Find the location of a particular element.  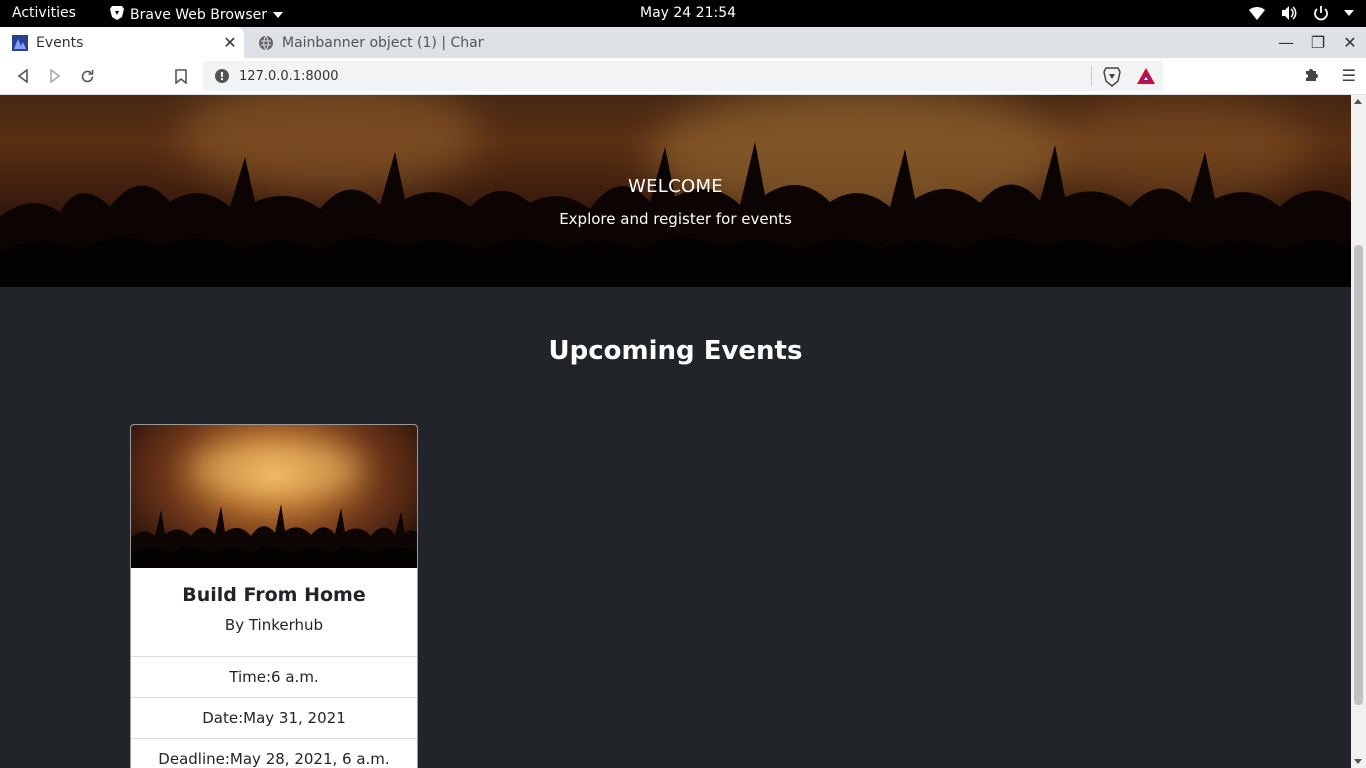

extensions-icon is located at coordinates (1312, 76).